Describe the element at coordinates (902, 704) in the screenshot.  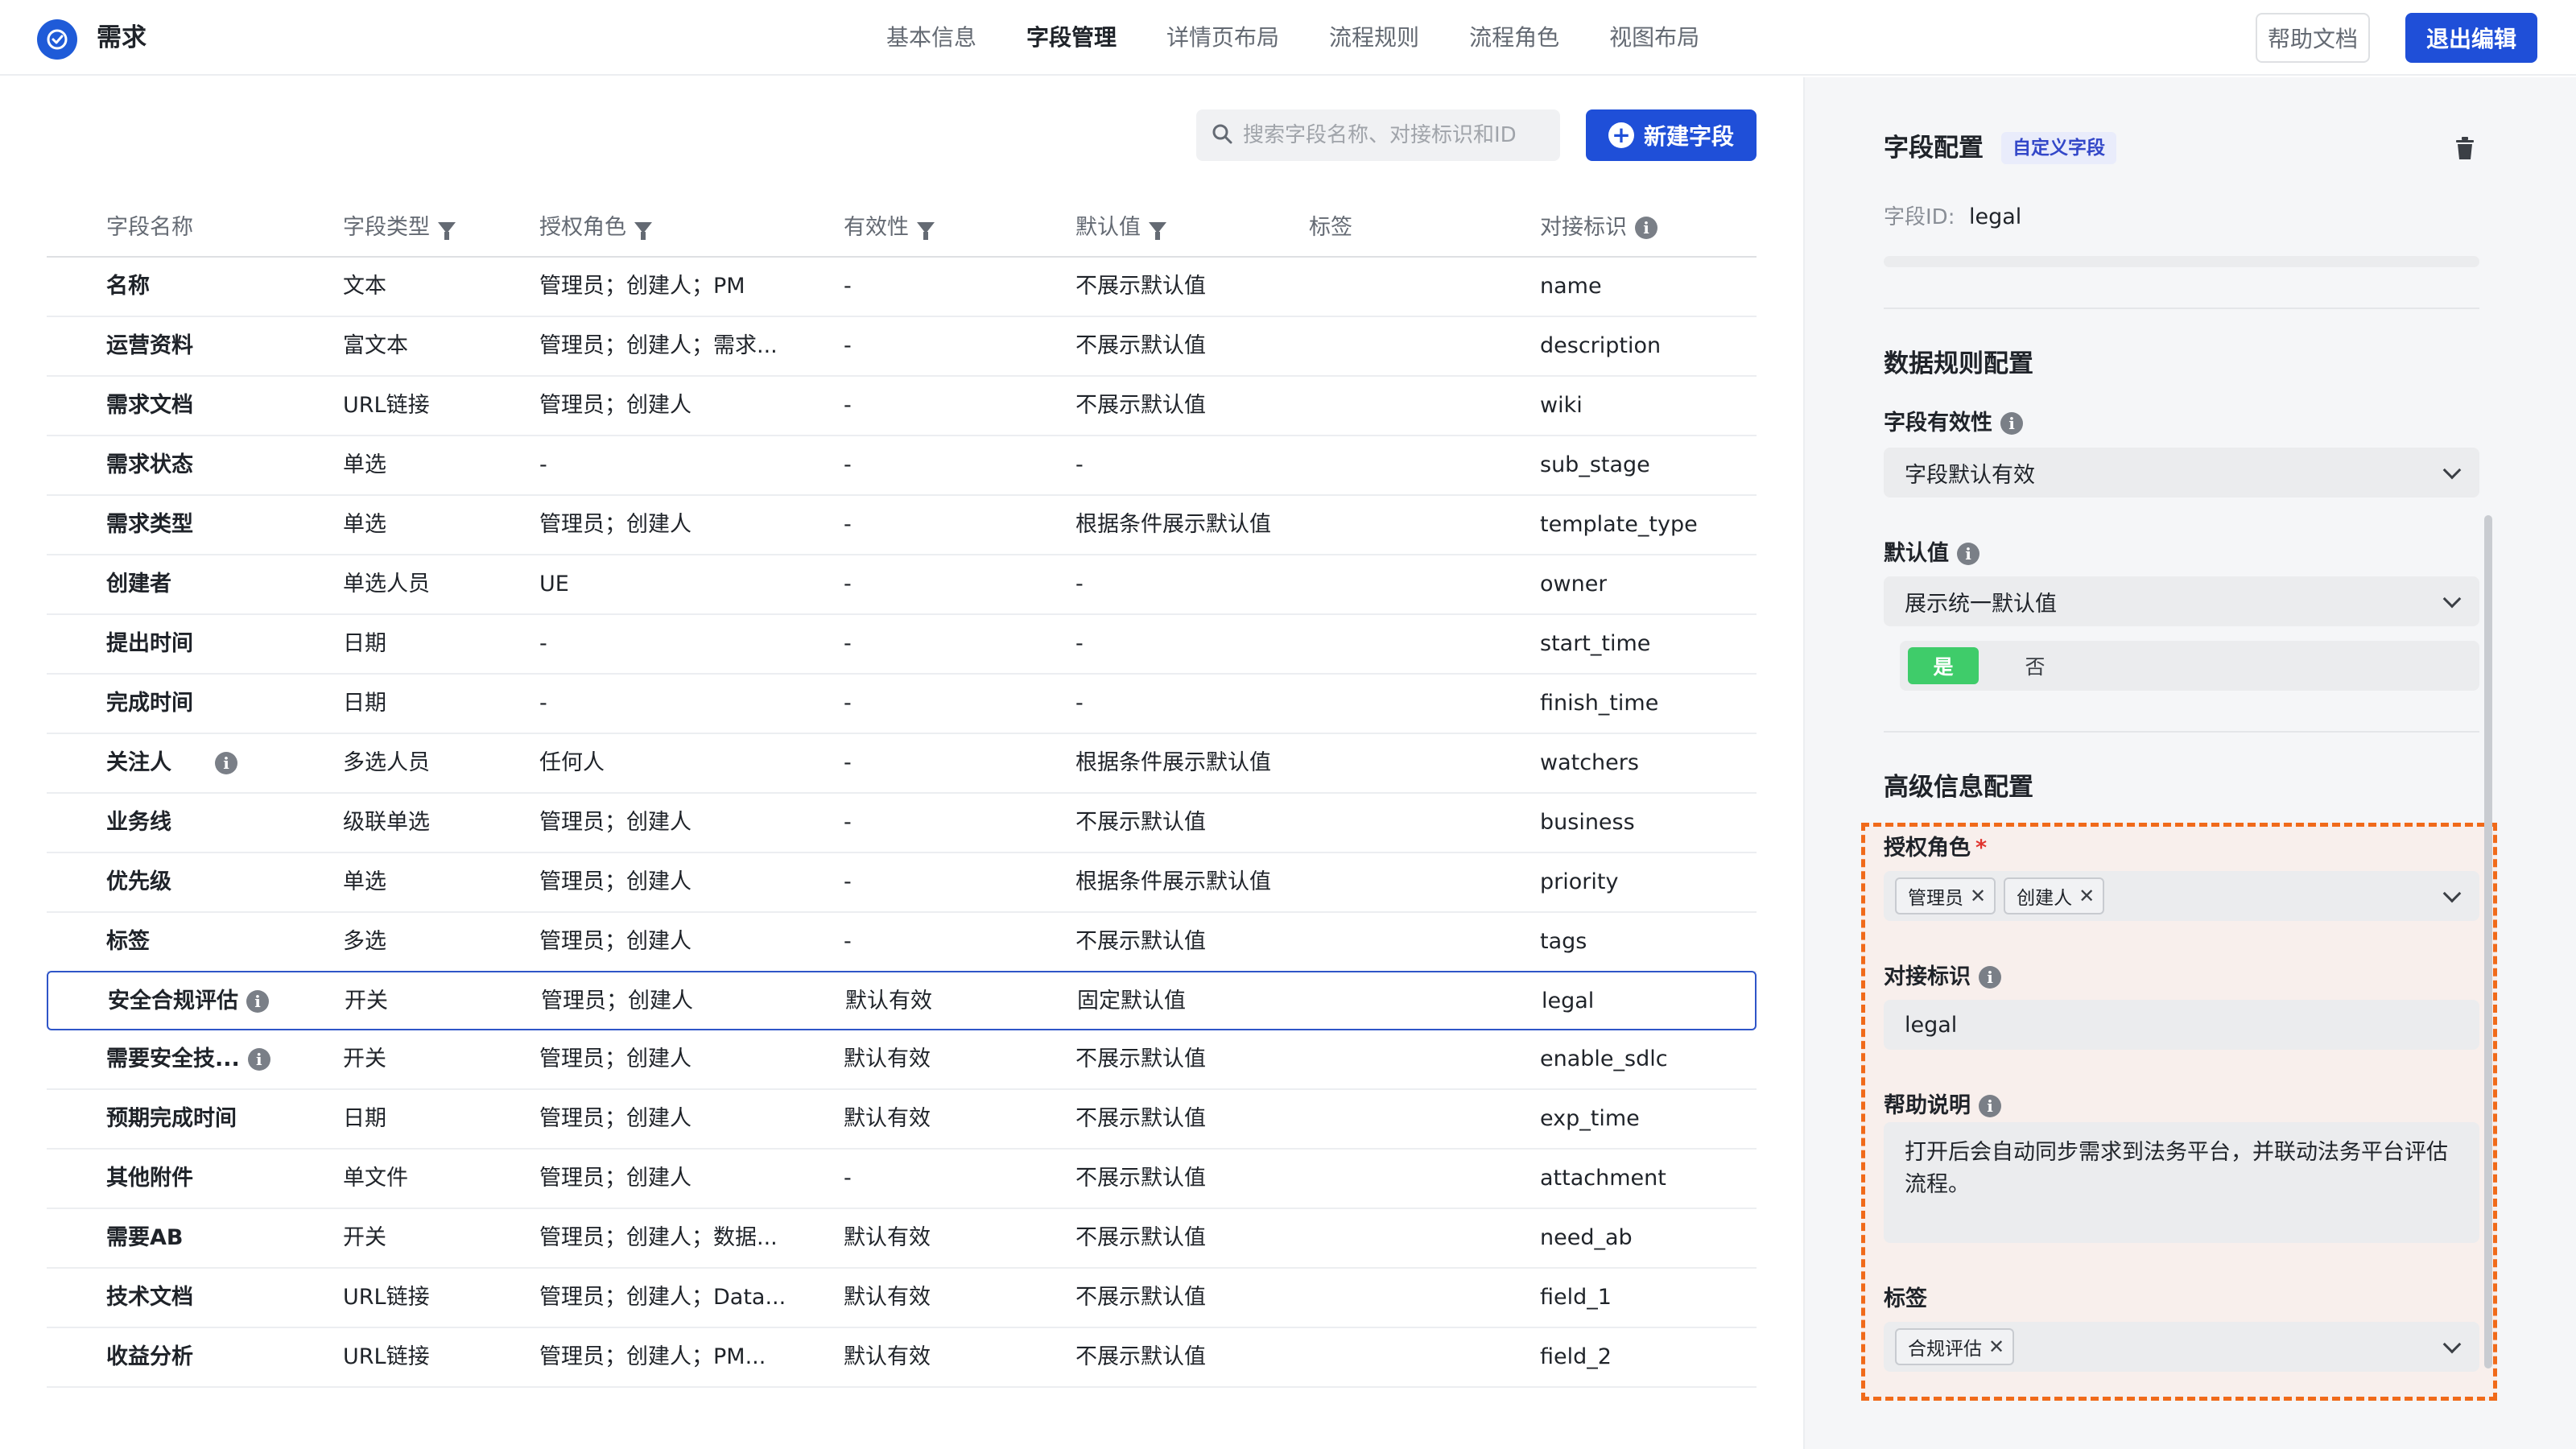
I see `table-row: 完成时间 日期 - - - finish_time` at that location.